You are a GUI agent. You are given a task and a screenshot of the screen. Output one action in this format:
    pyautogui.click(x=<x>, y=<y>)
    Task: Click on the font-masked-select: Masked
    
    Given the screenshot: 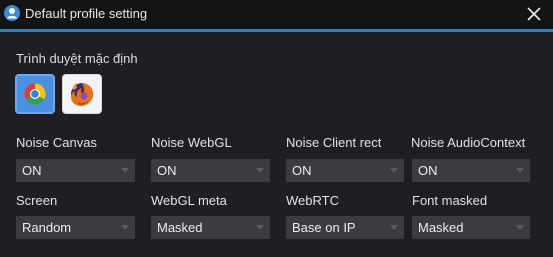 What is the action you would take?
    pyautogui.click(x=471, y=227)
    